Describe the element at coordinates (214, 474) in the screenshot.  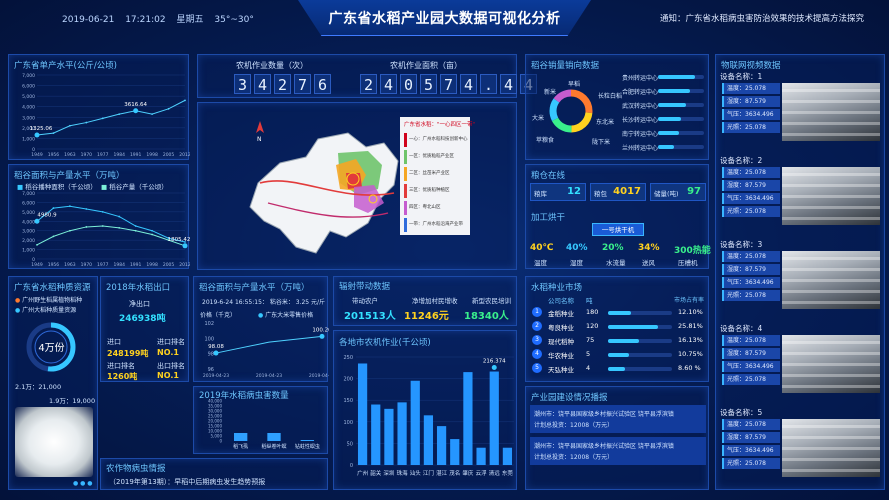
I see `ticker-panel: 农作物病虫情报 （2019年第13期）：早稻中后期病虫发生趋势预报` at that location.